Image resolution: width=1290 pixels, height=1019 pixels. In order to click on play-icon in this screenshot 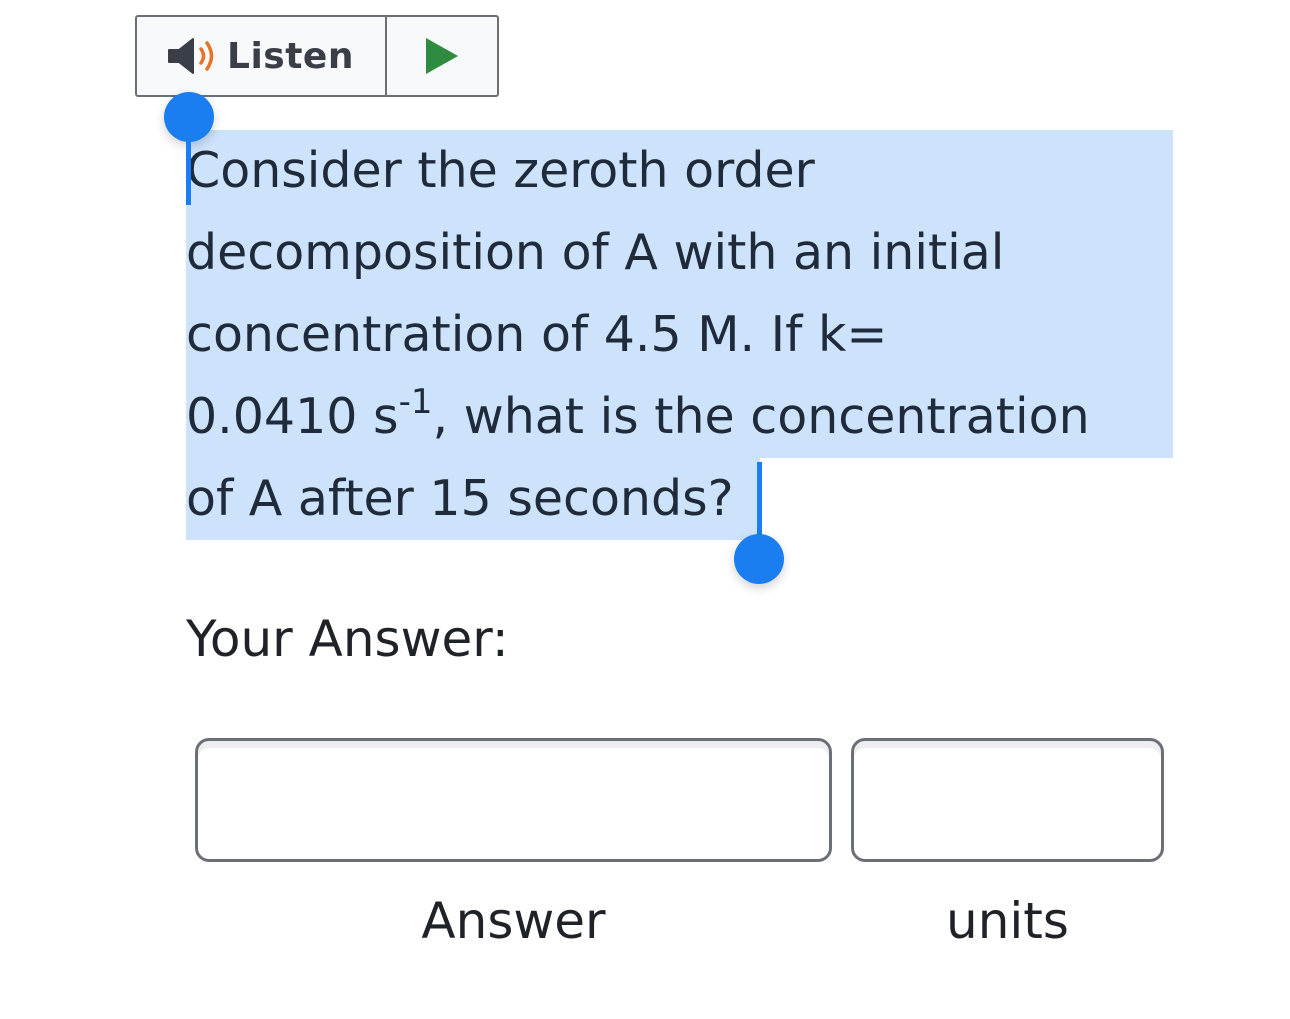, I will do `click(442, 56)`.